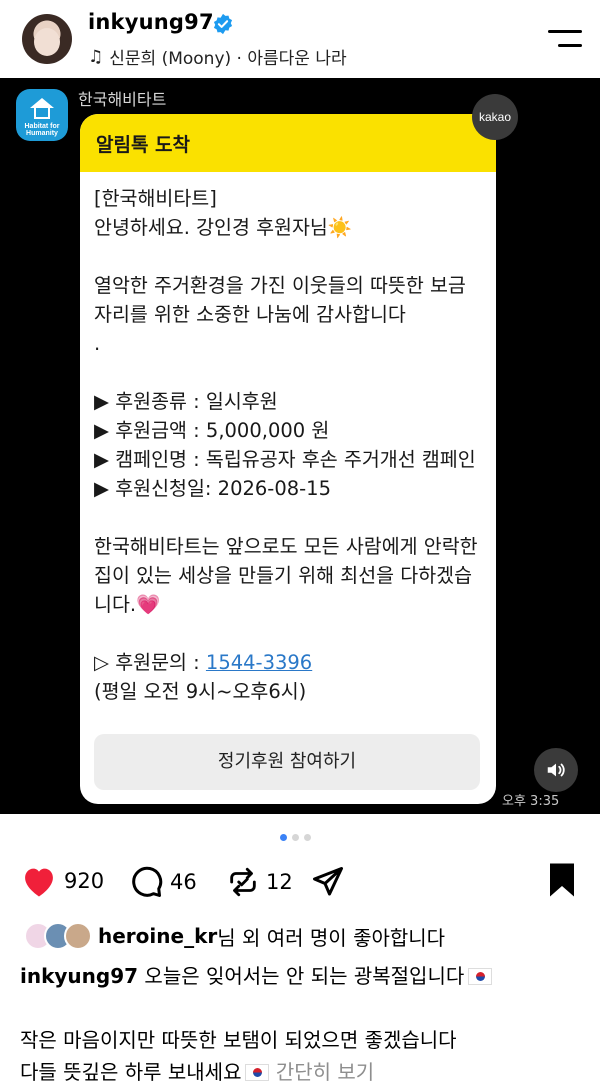 This screenshot has height=1092, width=600. I want to click on caption-text-2: 작은 마음이지만 따뜻한 보탬이 되었으면 좋겠습니다, so click(238, 1040).